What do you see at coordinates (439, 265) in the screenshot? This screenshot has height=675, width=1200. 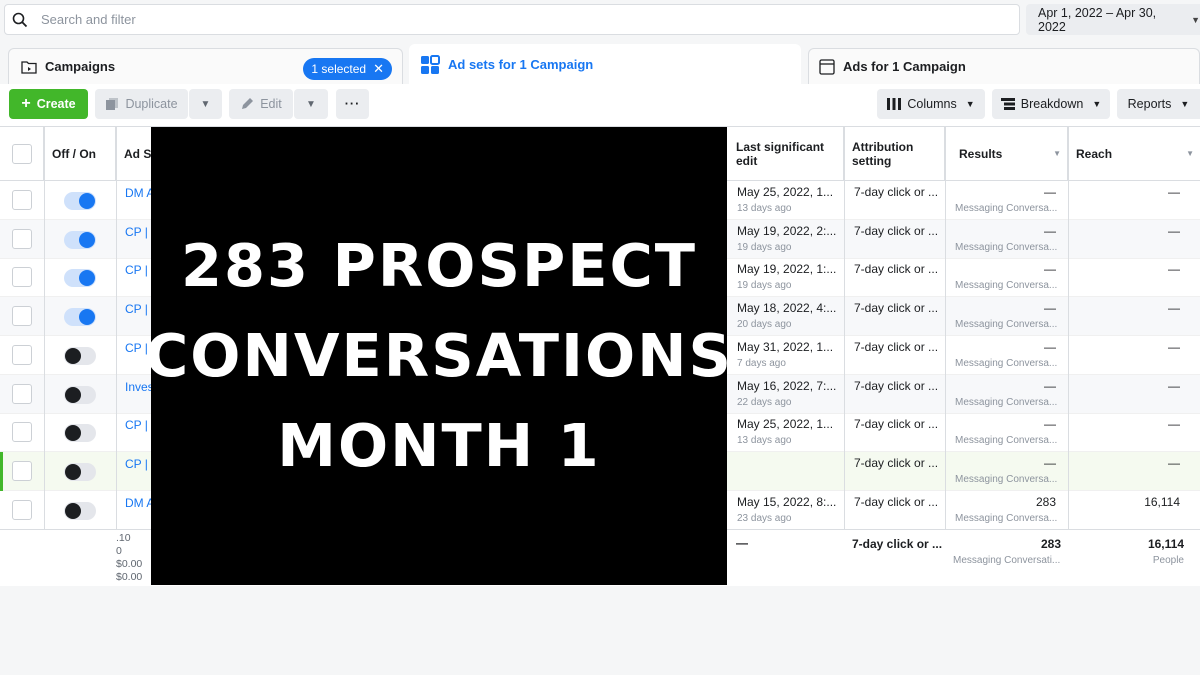 I see `overlay-line: 283 PROSPECT` at bounding box center [439, 265].